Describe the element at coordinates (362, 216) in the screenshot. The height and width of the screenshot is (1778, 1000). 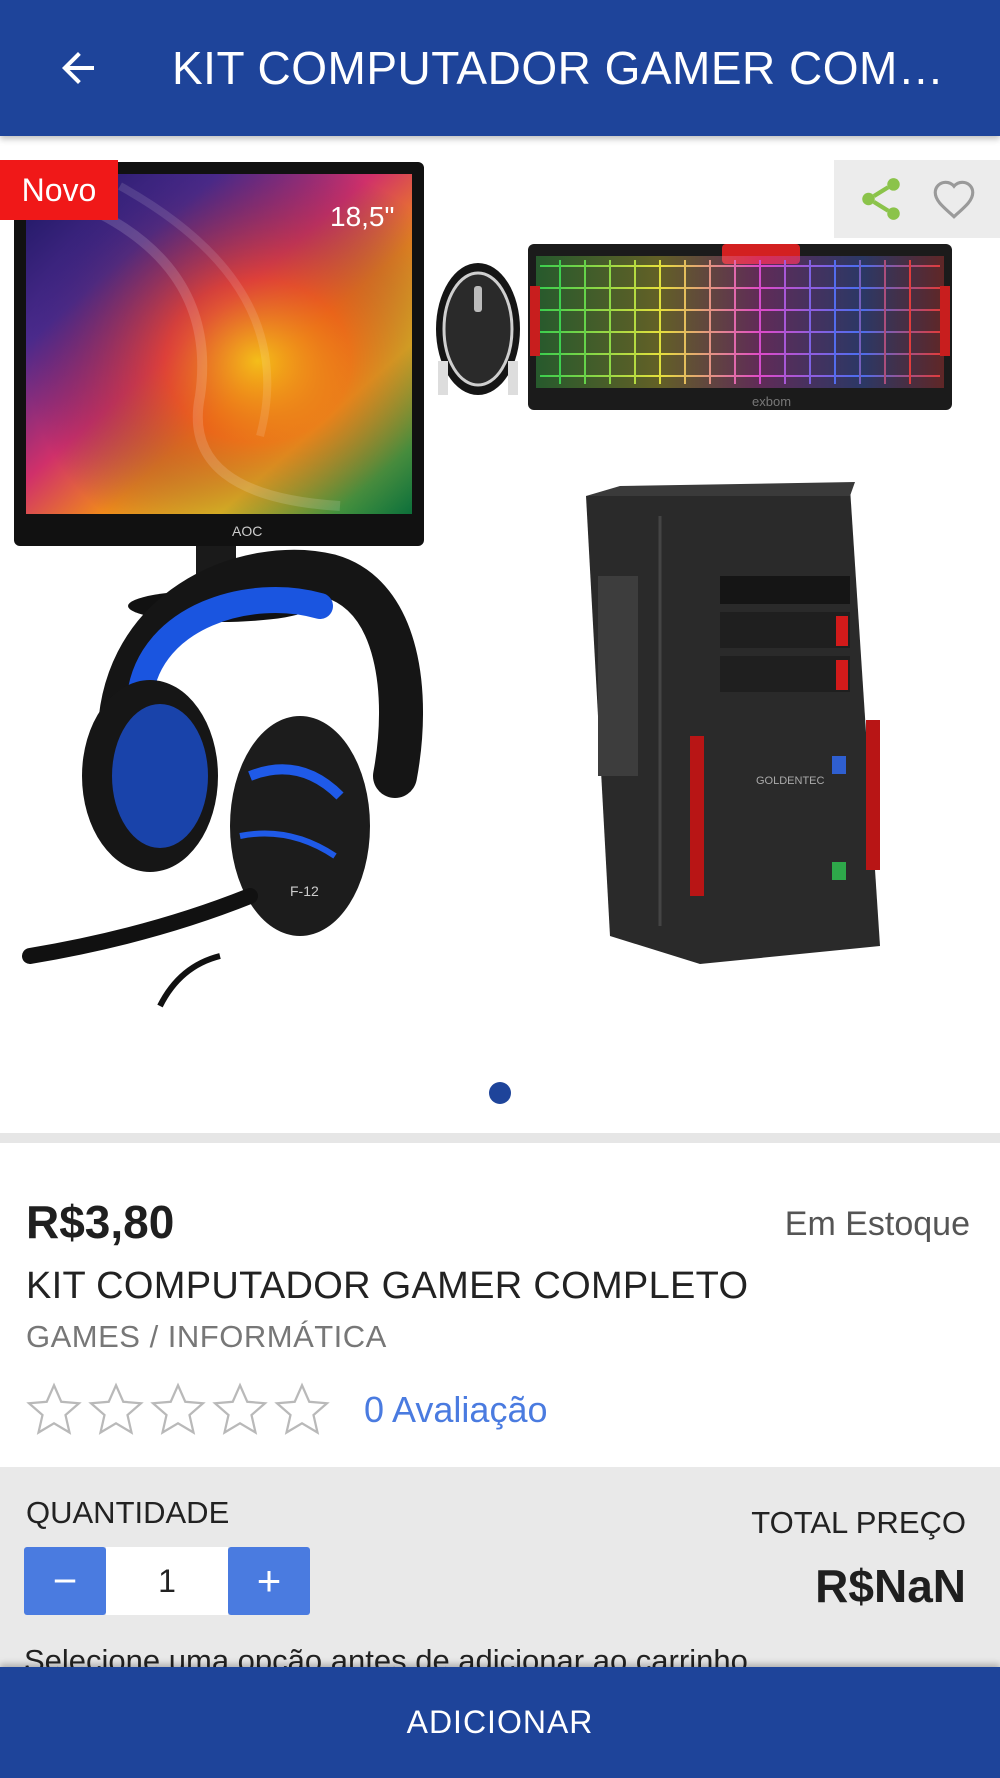
I see `monitor-size-label: 18,5"` at that location.